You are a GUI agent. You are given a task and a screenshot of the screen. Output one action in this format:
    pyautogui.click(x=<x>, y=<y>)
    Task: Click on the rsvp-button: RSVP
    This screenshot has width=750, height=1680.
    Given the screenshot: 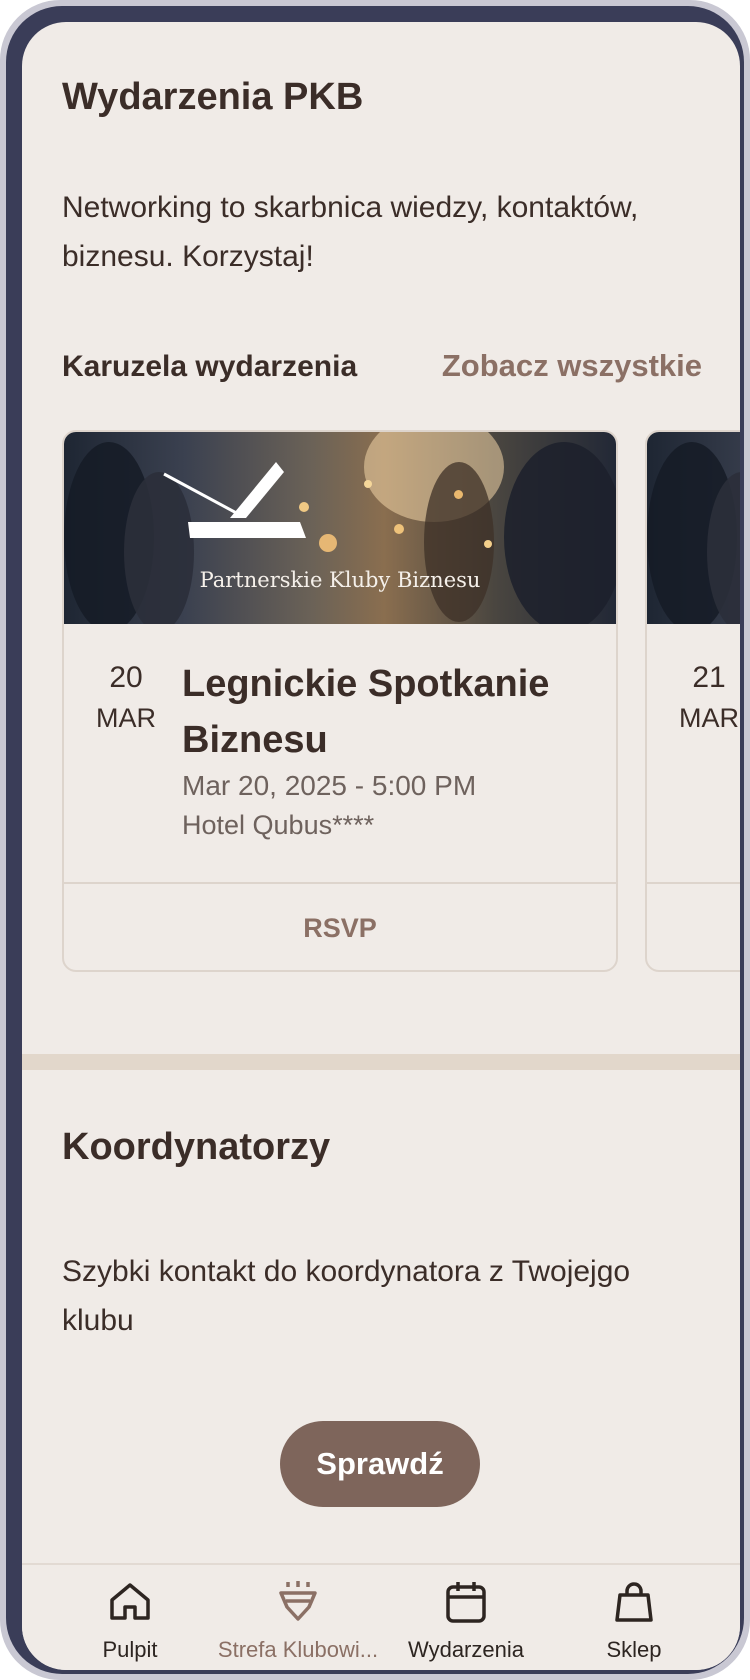 What is the action you would take?
    pyautogui.click(x=340, y=927)
    